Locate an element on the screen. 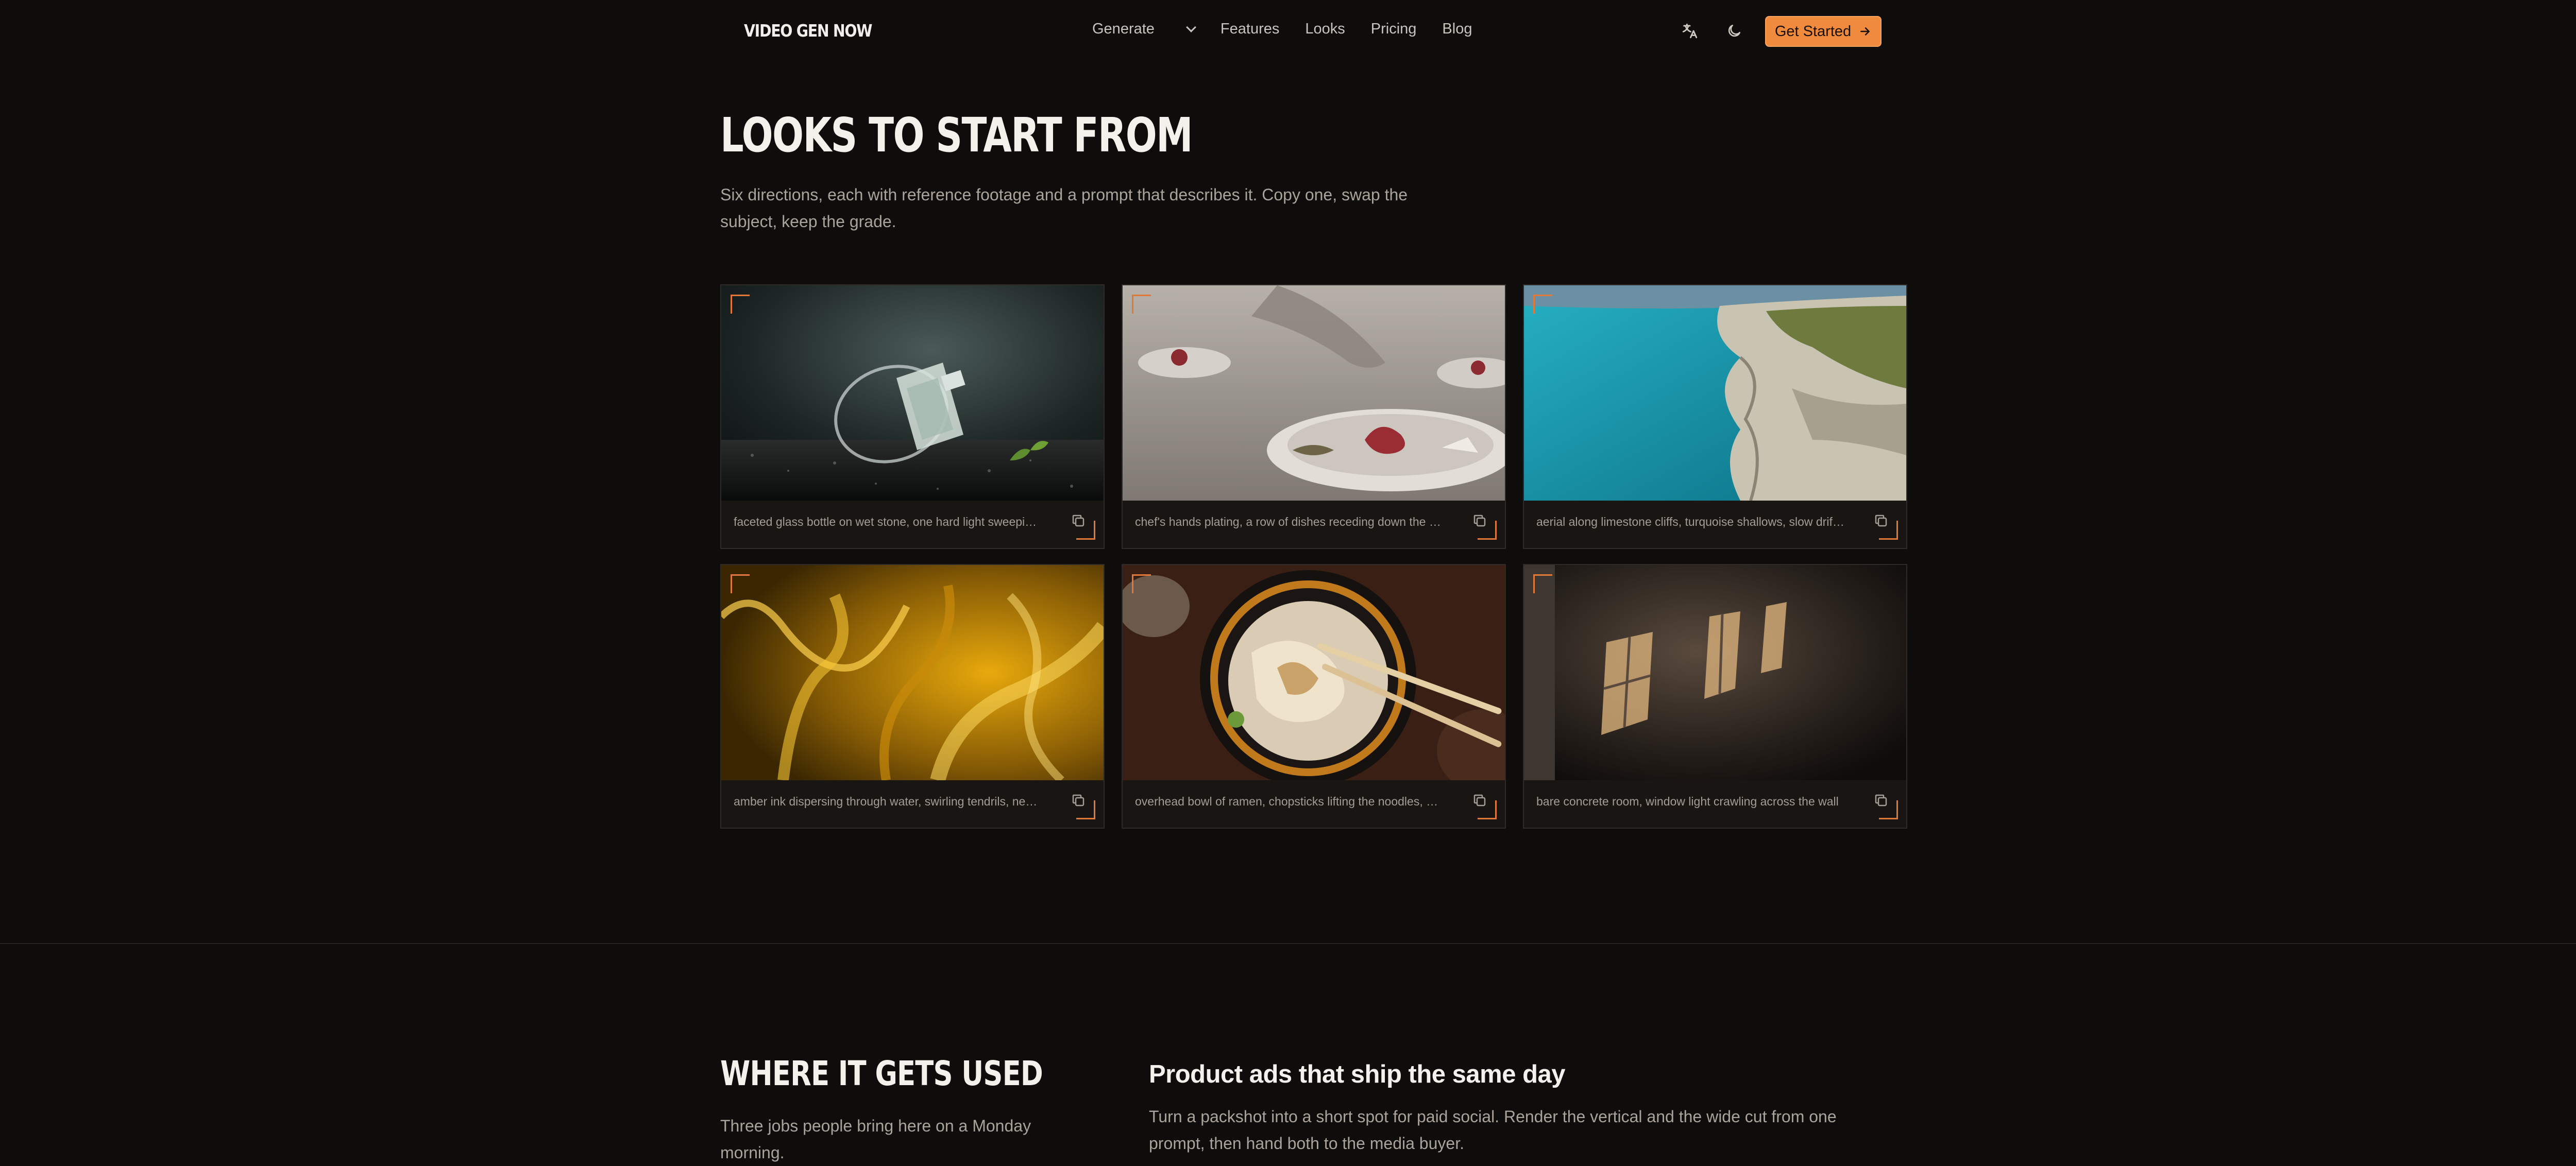  get-started-button: Get Started is located at coordinates (1823, 32).